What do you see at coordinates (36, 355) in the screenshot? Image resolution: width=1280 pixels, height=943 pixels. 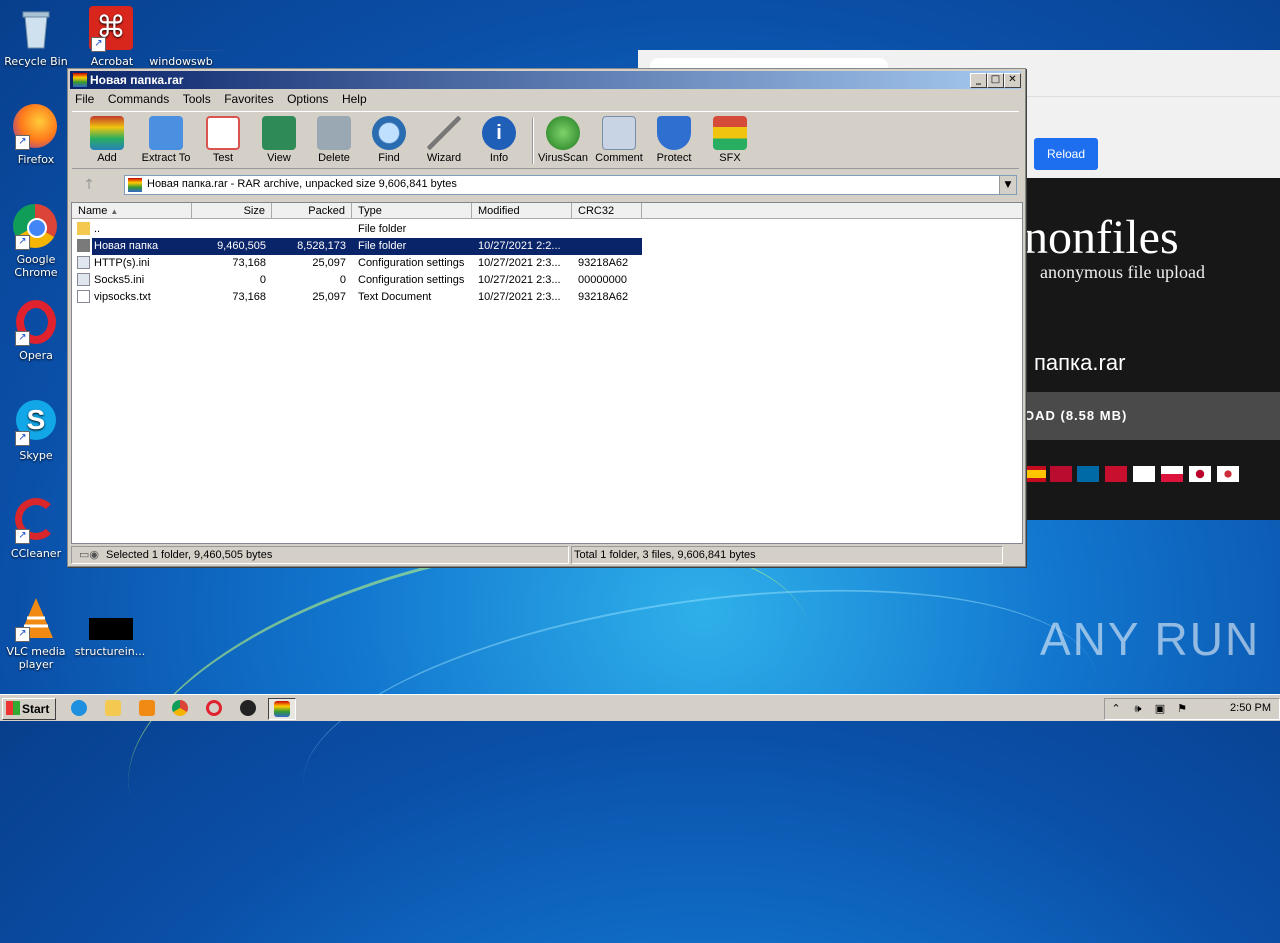 I see `desktop-icon-label: Opera` at bounding box center [36, 355].